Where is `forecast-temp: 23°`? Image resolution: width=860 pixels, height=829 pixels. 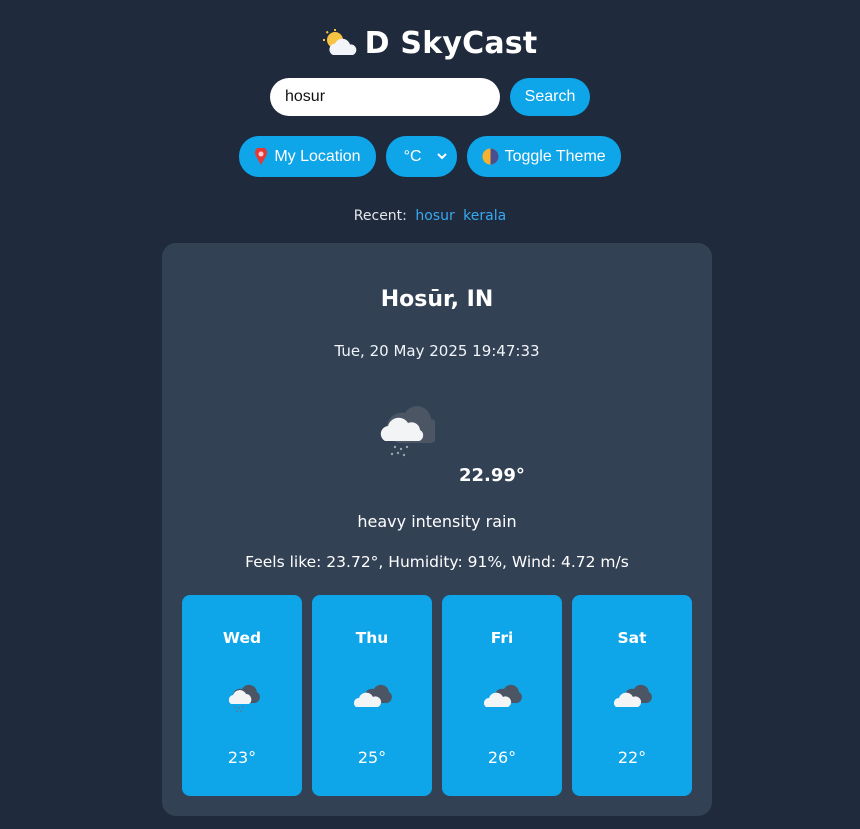 forecast-temp: 23° is located at coordinates (242, 757).